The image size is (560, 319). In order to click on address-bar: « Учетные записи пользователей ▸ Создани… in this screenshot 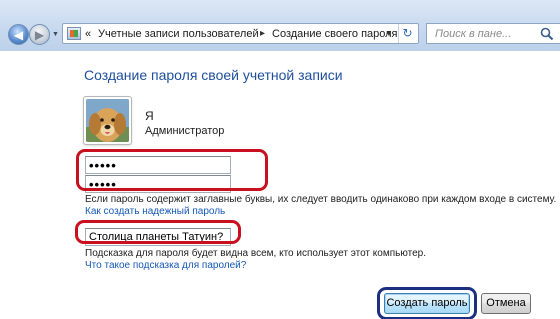, I will do `click(240, 33)`.